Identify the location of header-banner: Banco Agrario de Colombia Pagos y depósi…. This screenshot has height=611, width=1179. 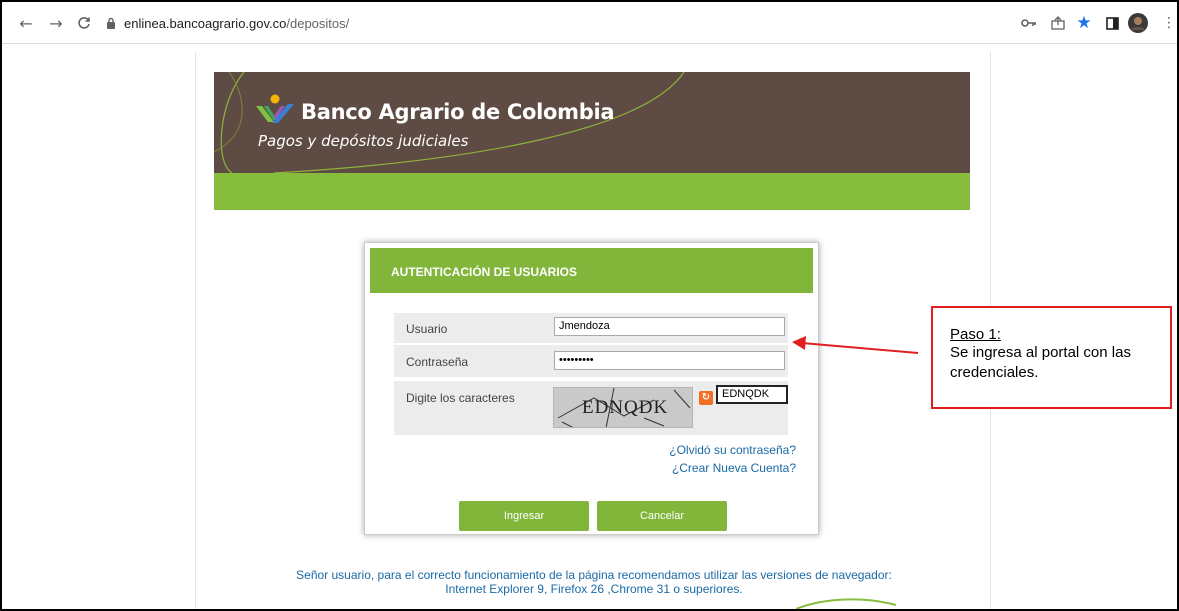
(592, 141).